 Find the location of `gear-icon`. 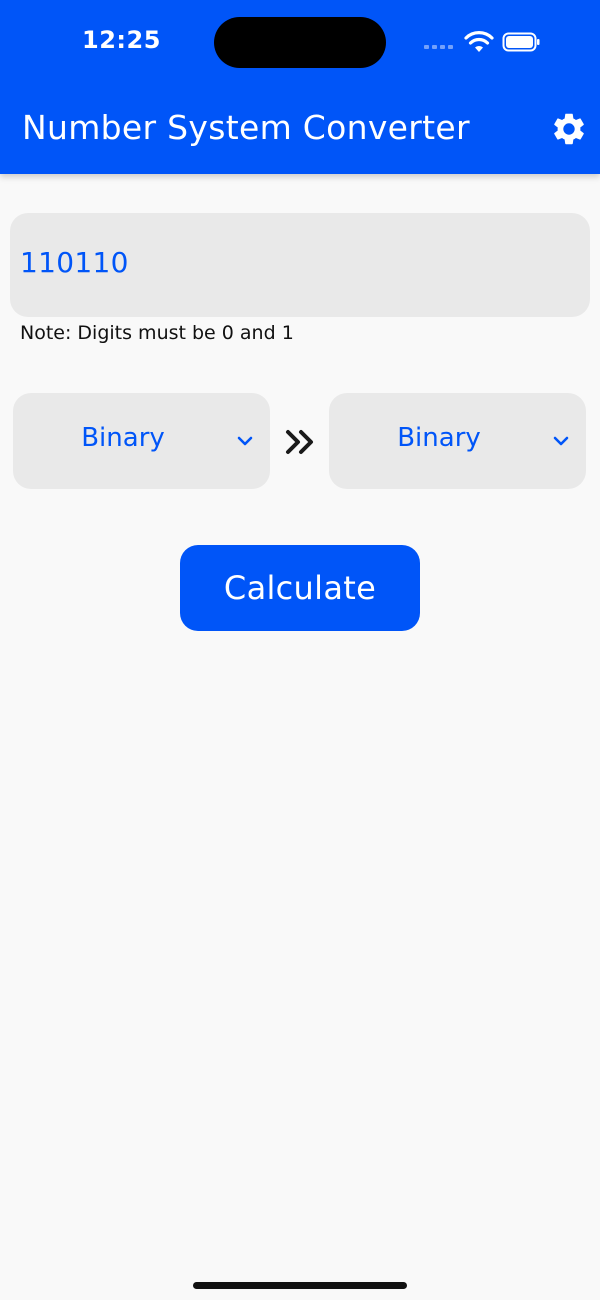

gear-icon is located at coordinates (569, 129).